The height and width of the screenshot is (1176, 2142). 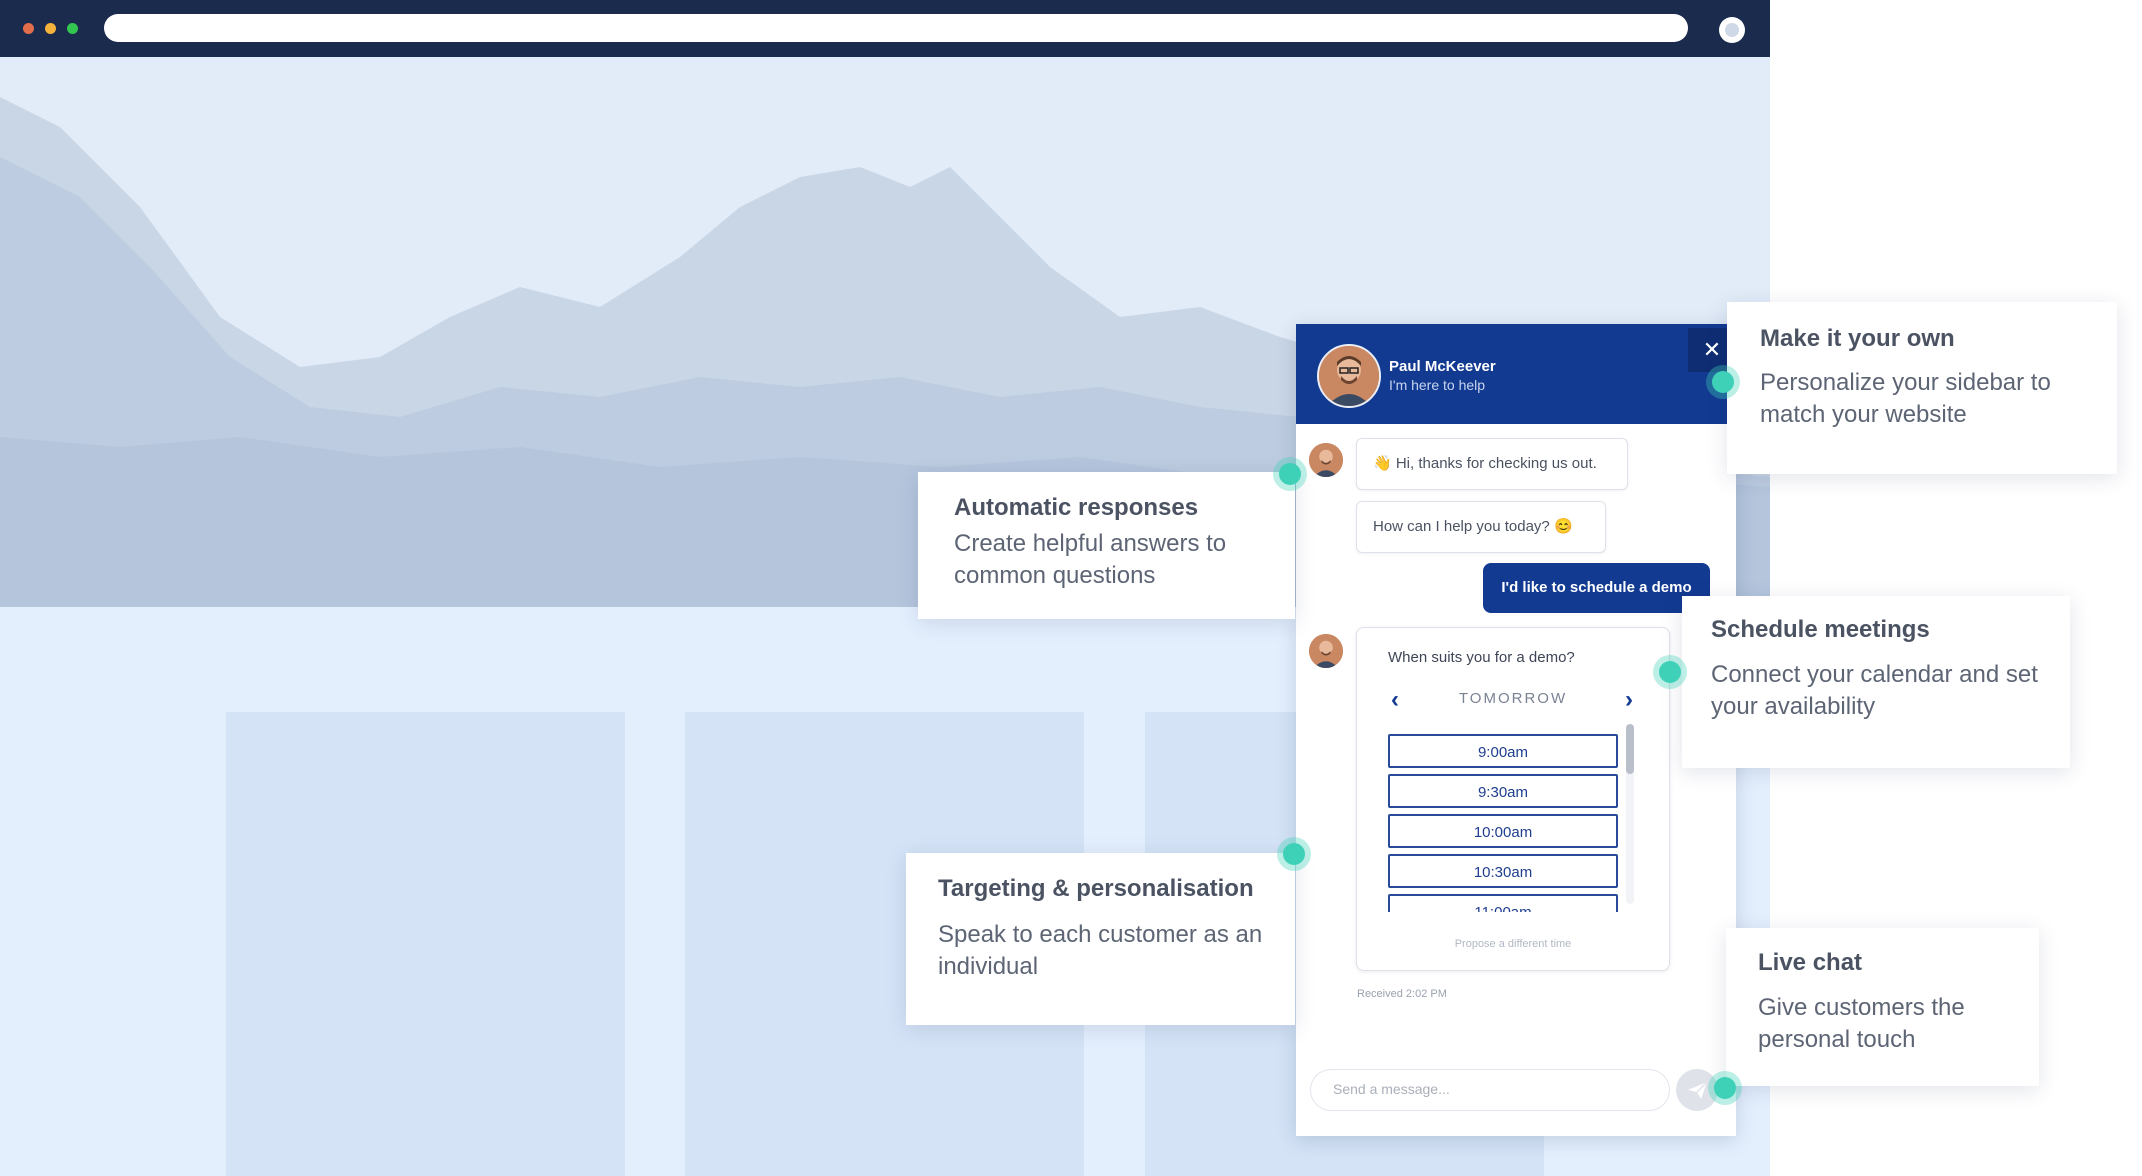 I want to click on time-slot-button: 10:30am, so click(x=1503, y=871).